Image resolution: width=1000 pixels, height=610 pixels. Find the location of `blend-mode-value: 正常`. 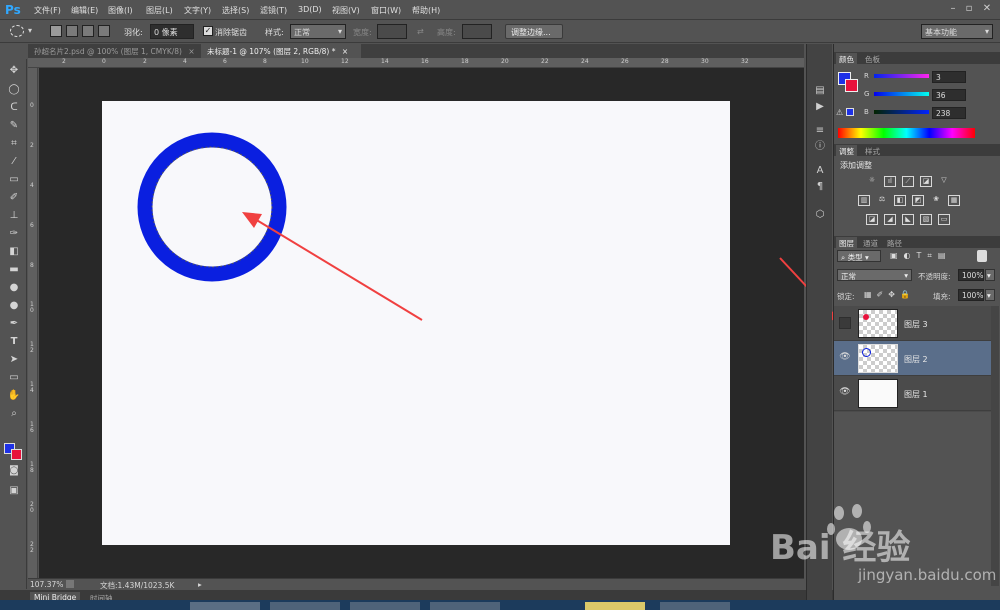

blend-mode-value: 正常 is located at coordinates (848, 276).